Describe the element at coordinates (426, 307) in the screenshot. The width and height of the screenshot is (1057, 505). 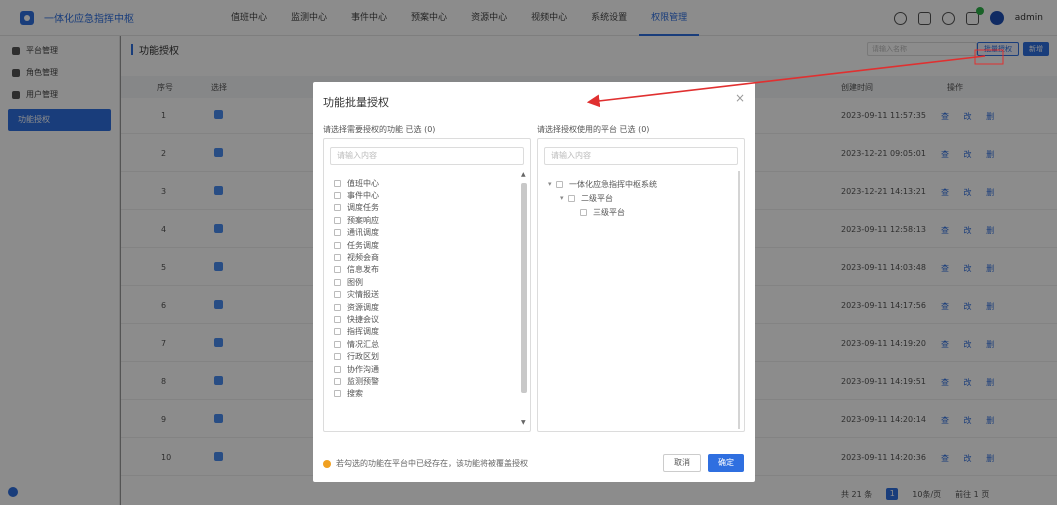
I see `function-list-item: 资源调度` at that location.